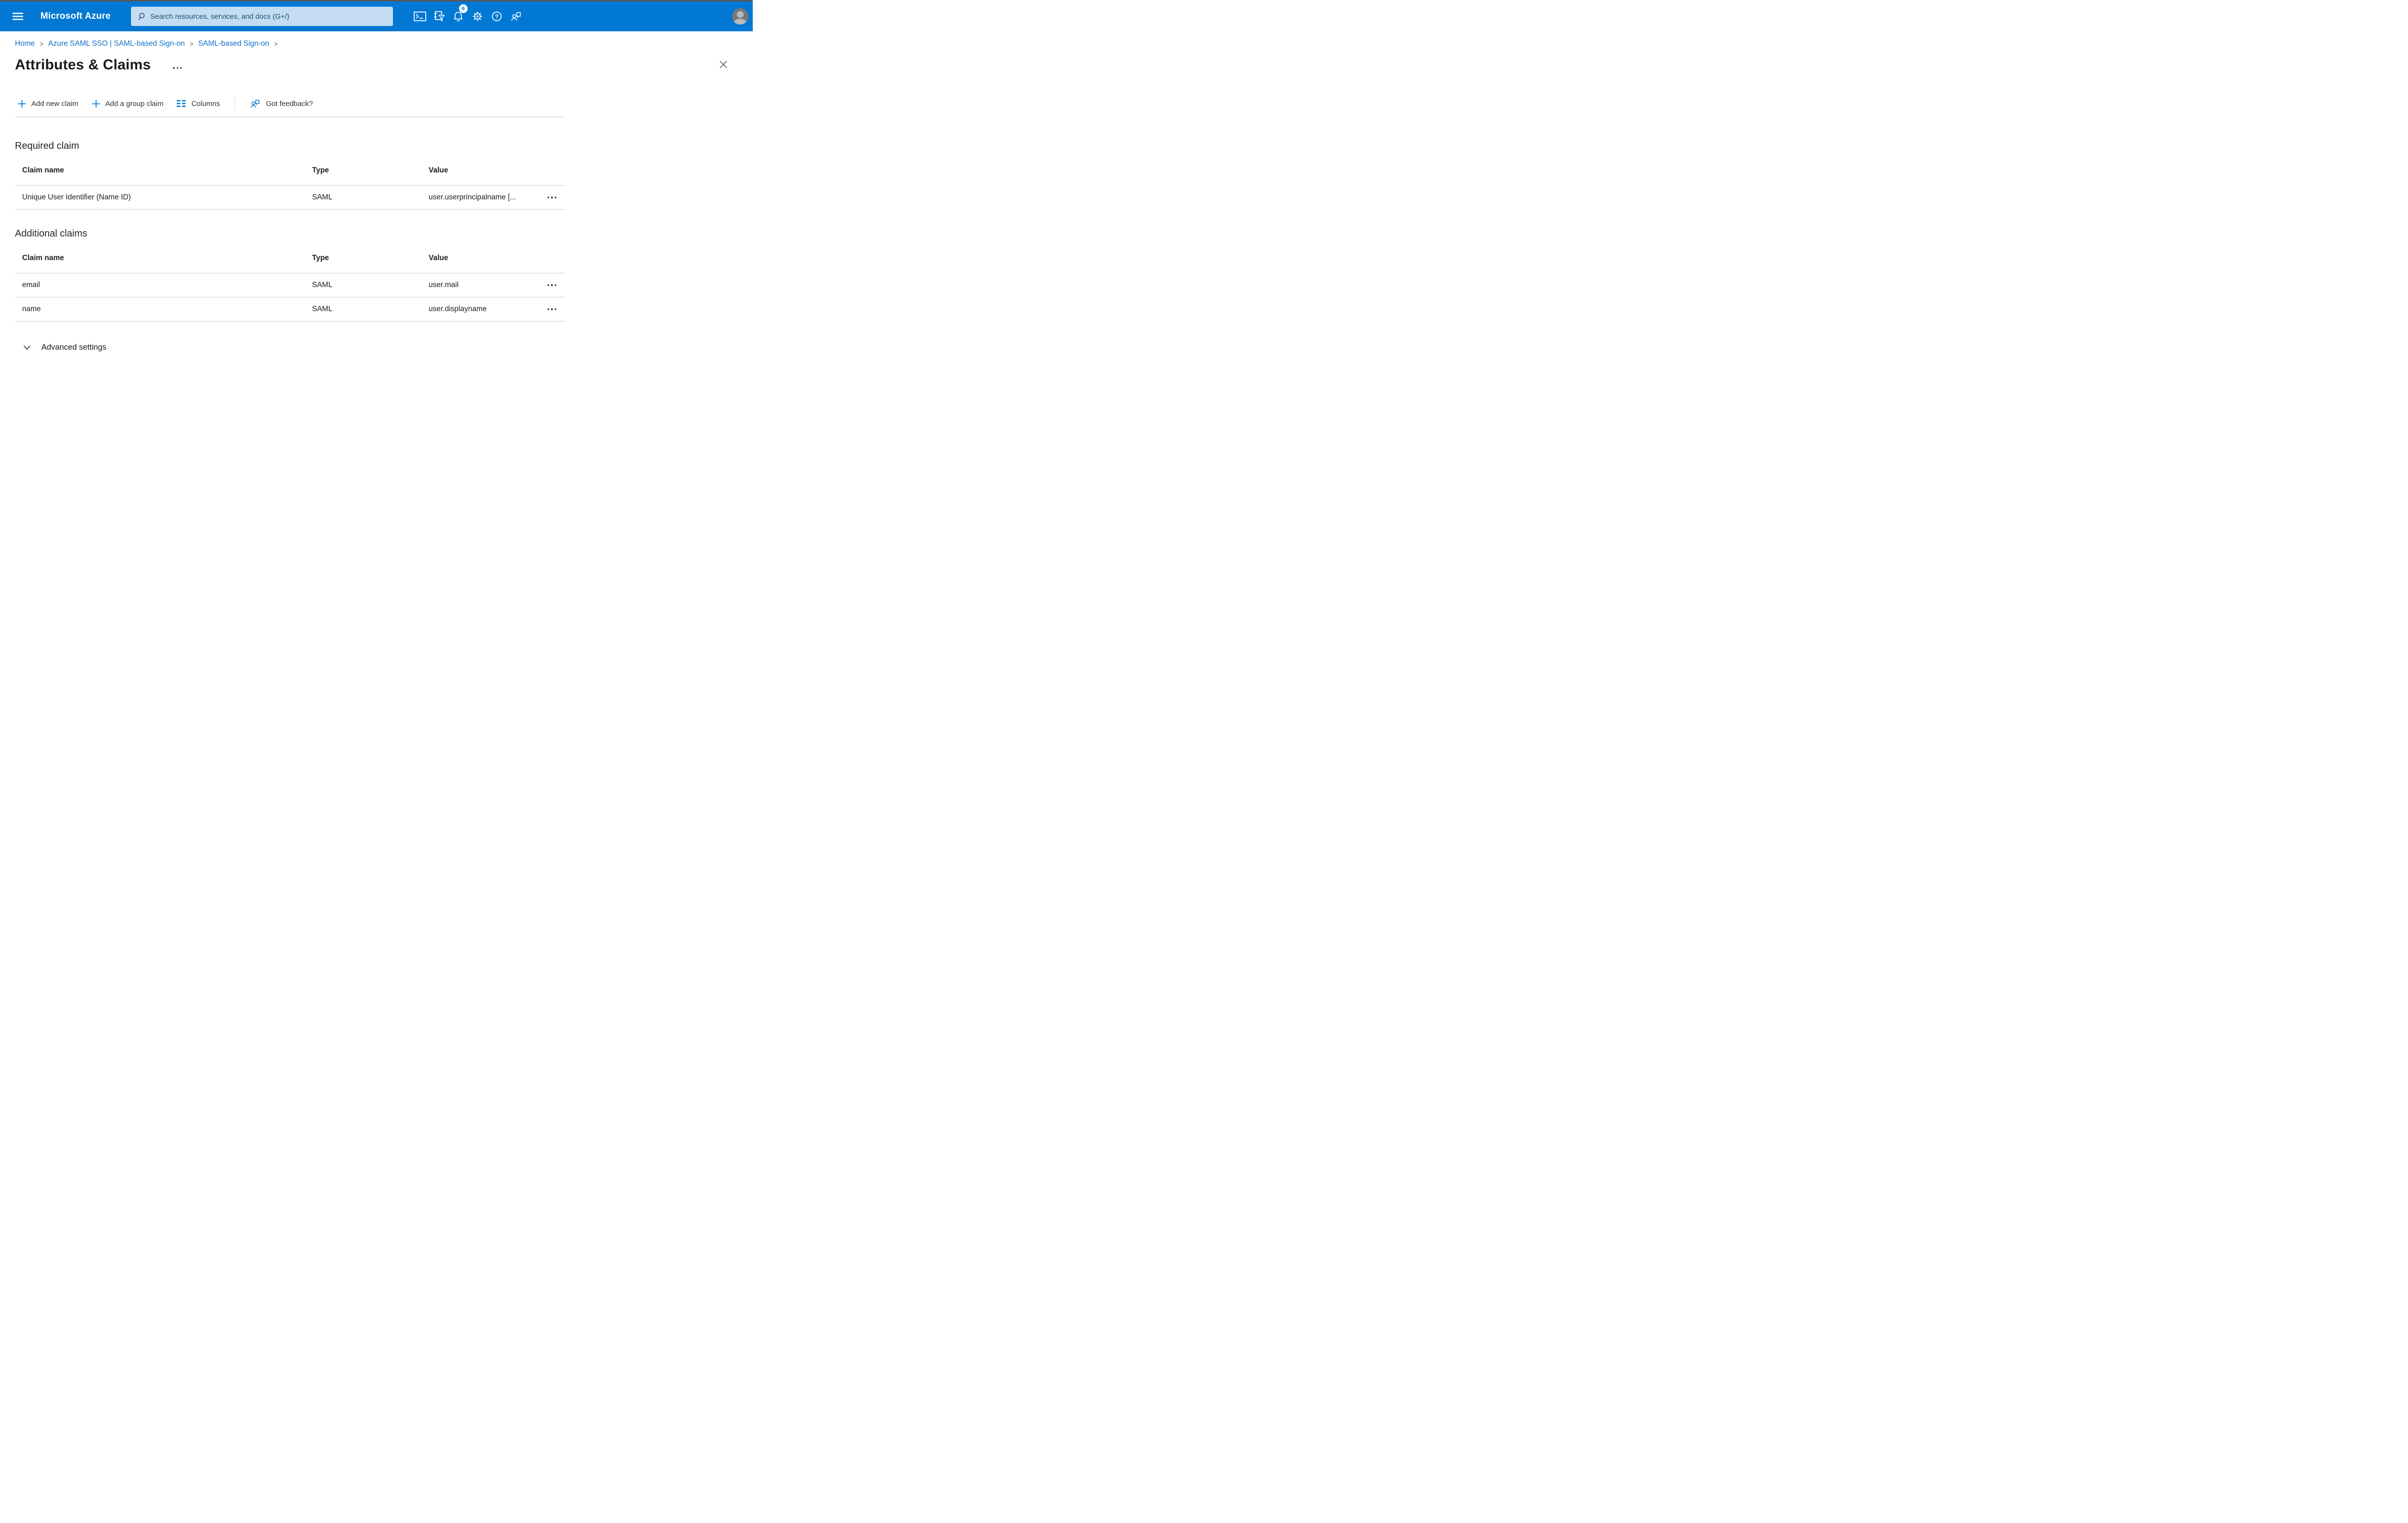  I want to click on help-icon: ?, so click(497, 16).